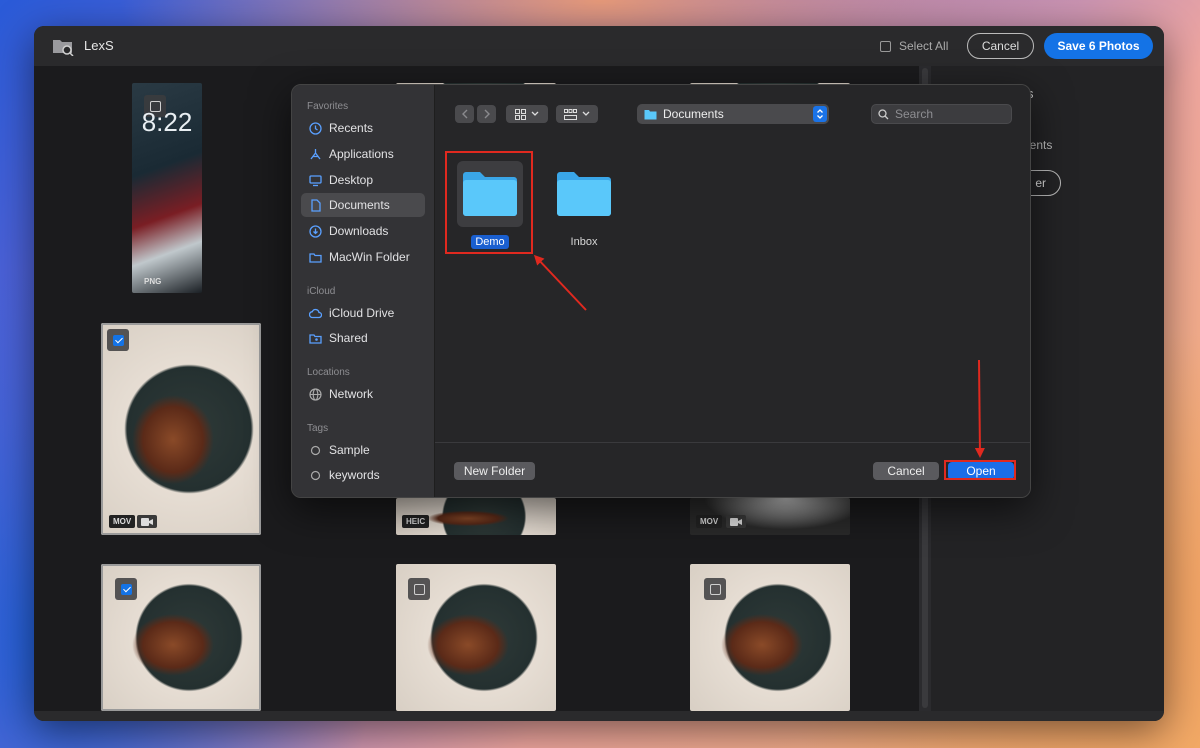  Describe the element at coordinates (167, 188) in the screenshot. I see `photo-thumbnail: 8:22 PNG` at that location.